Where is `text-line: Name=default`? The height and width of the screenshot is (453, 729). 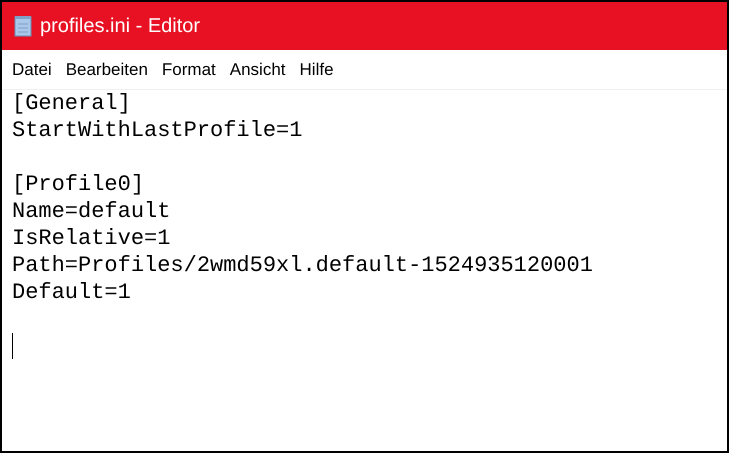
text-line: Name=default is located at coordinates (91, 211).